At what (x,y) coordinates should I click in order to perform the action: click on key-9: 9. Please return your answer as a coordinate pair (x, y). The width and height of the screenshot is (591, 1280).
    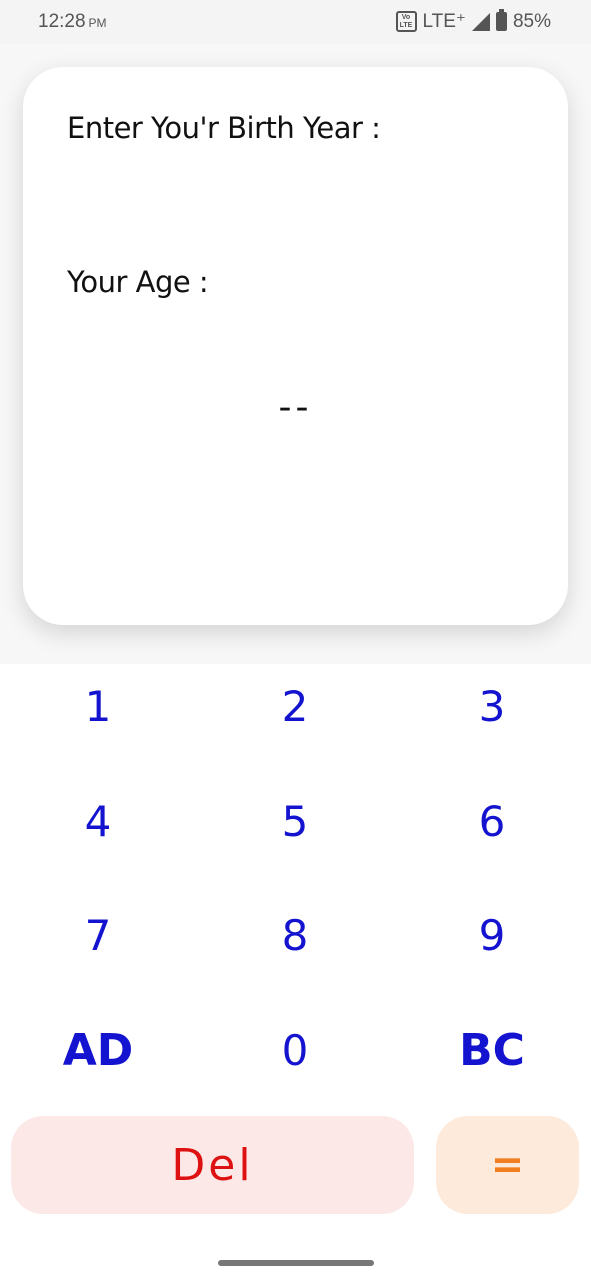
    Looking at the image, I should click on (492, 935).